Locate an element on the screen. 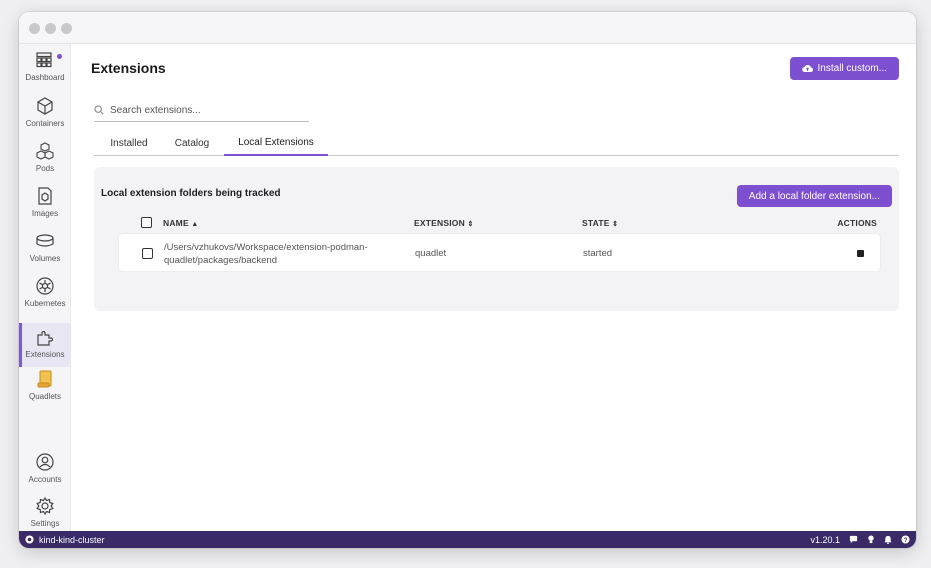  row-path-line2: quadlet/packages/backend is located at coordinates (221, 260).